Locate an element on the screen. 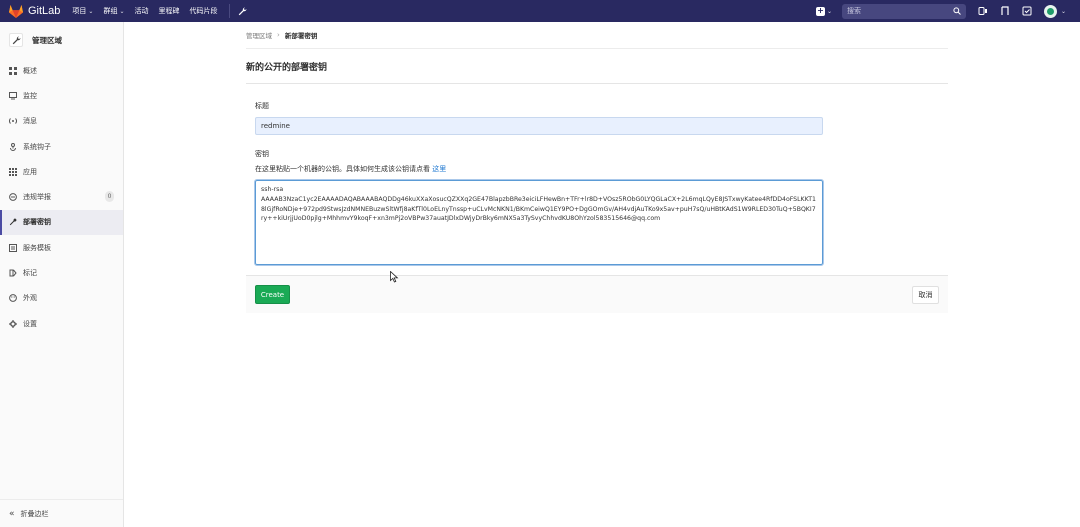 This screenshot has width=1080, height=527. template-icon is located at coordinates (13, 247).